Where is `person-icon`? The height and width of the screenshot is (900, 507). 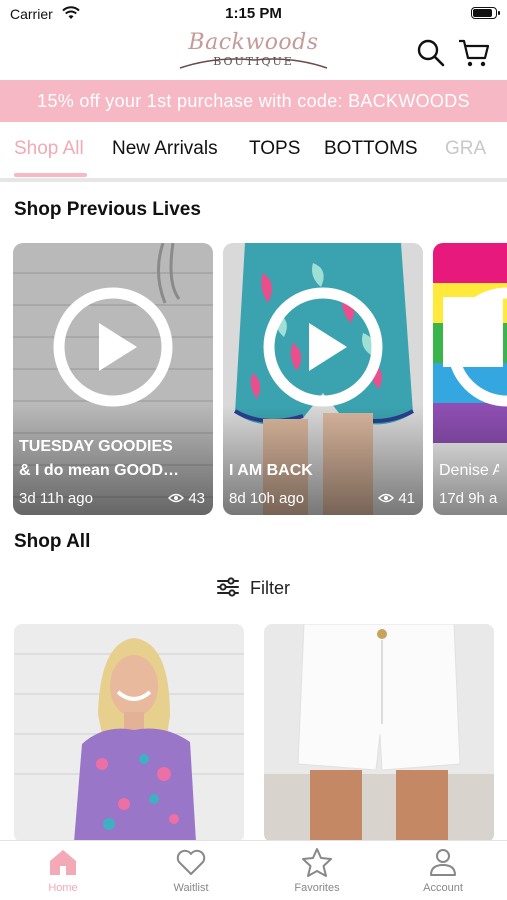
person-icon is located at coordinates (443, 862).